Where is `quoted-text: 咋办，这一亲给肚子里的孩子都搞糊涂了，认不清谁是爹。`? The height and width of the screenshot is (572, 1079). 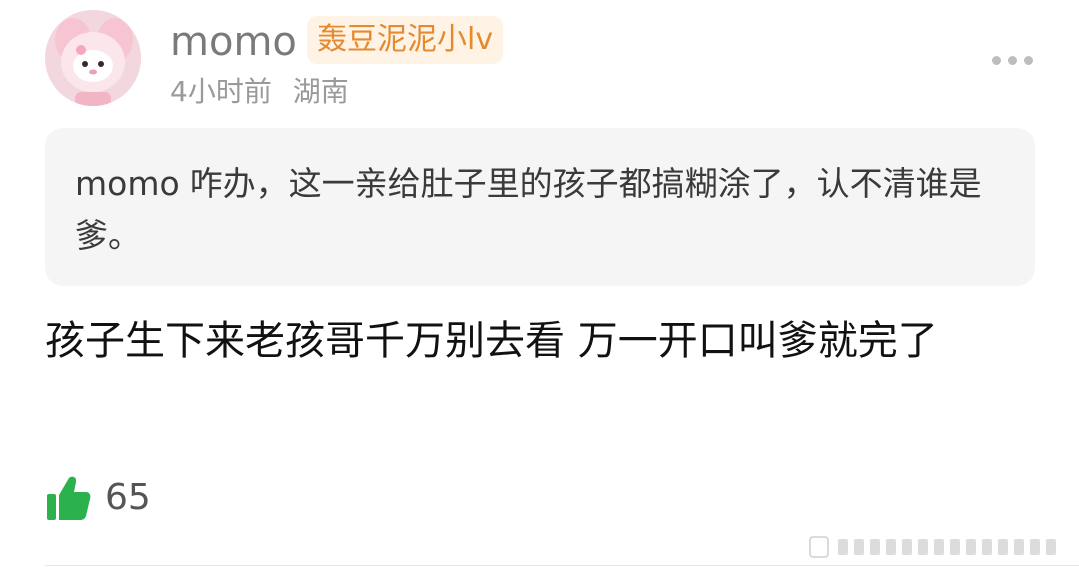
quoted-text: 咋办，这一亲给肚子里的孩子都搞糊涂了，认不清谁是爹。 is located at coordinates (528, 209).